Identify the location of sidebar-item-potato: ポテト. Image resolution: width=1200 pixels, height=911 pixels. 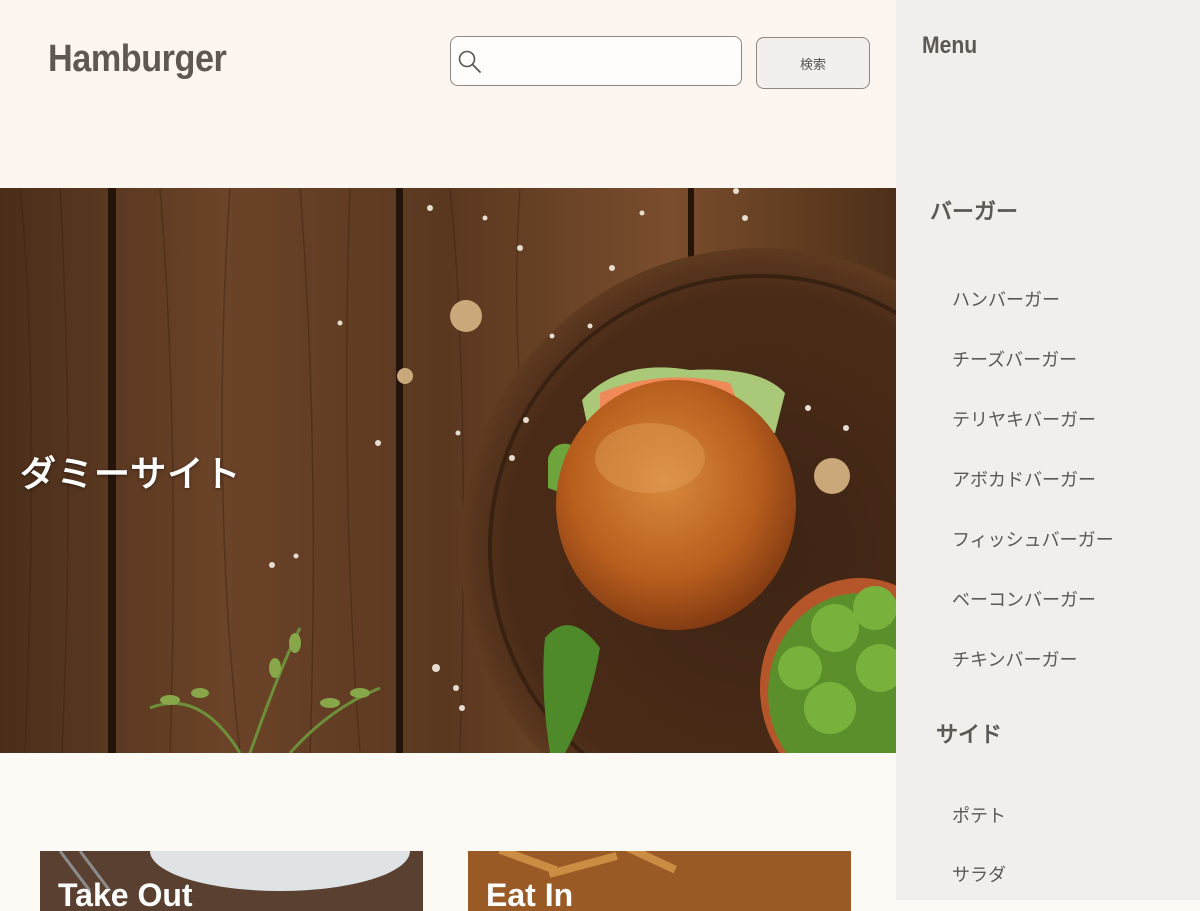
(979, 815).